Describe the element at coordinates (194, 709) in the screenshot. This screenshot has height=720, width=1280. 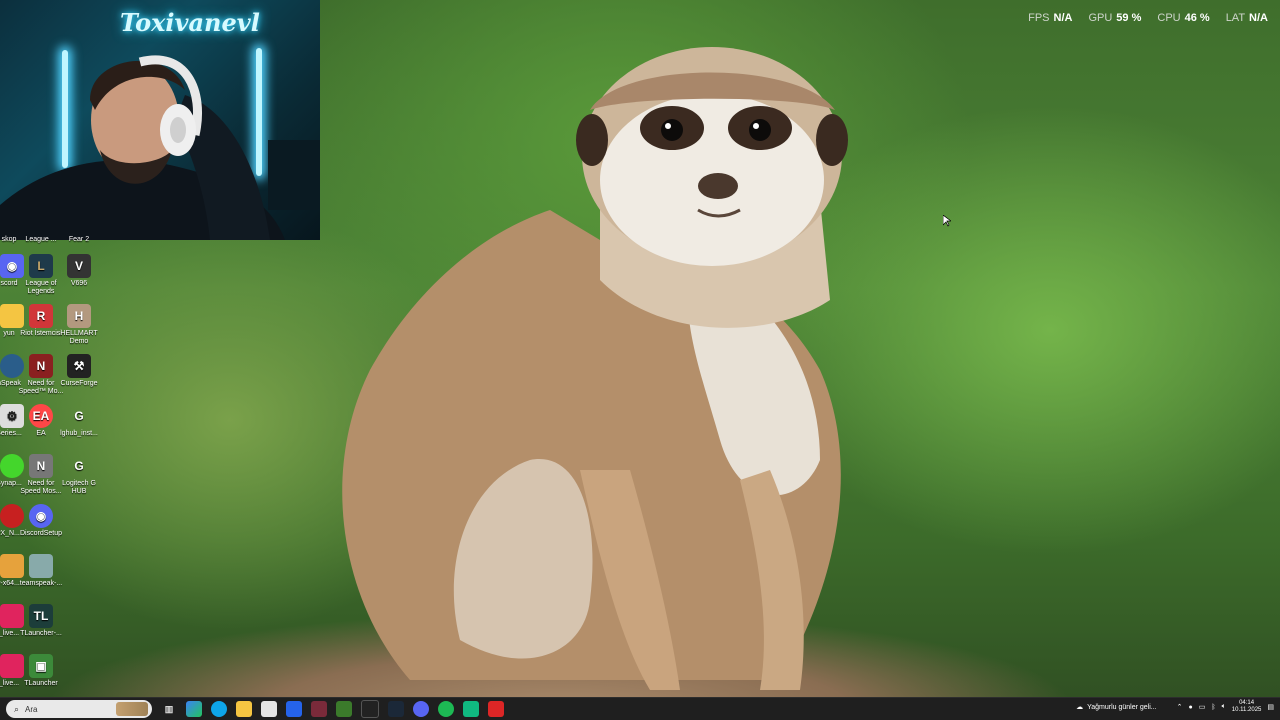
I see `copilot-icon` at that location.